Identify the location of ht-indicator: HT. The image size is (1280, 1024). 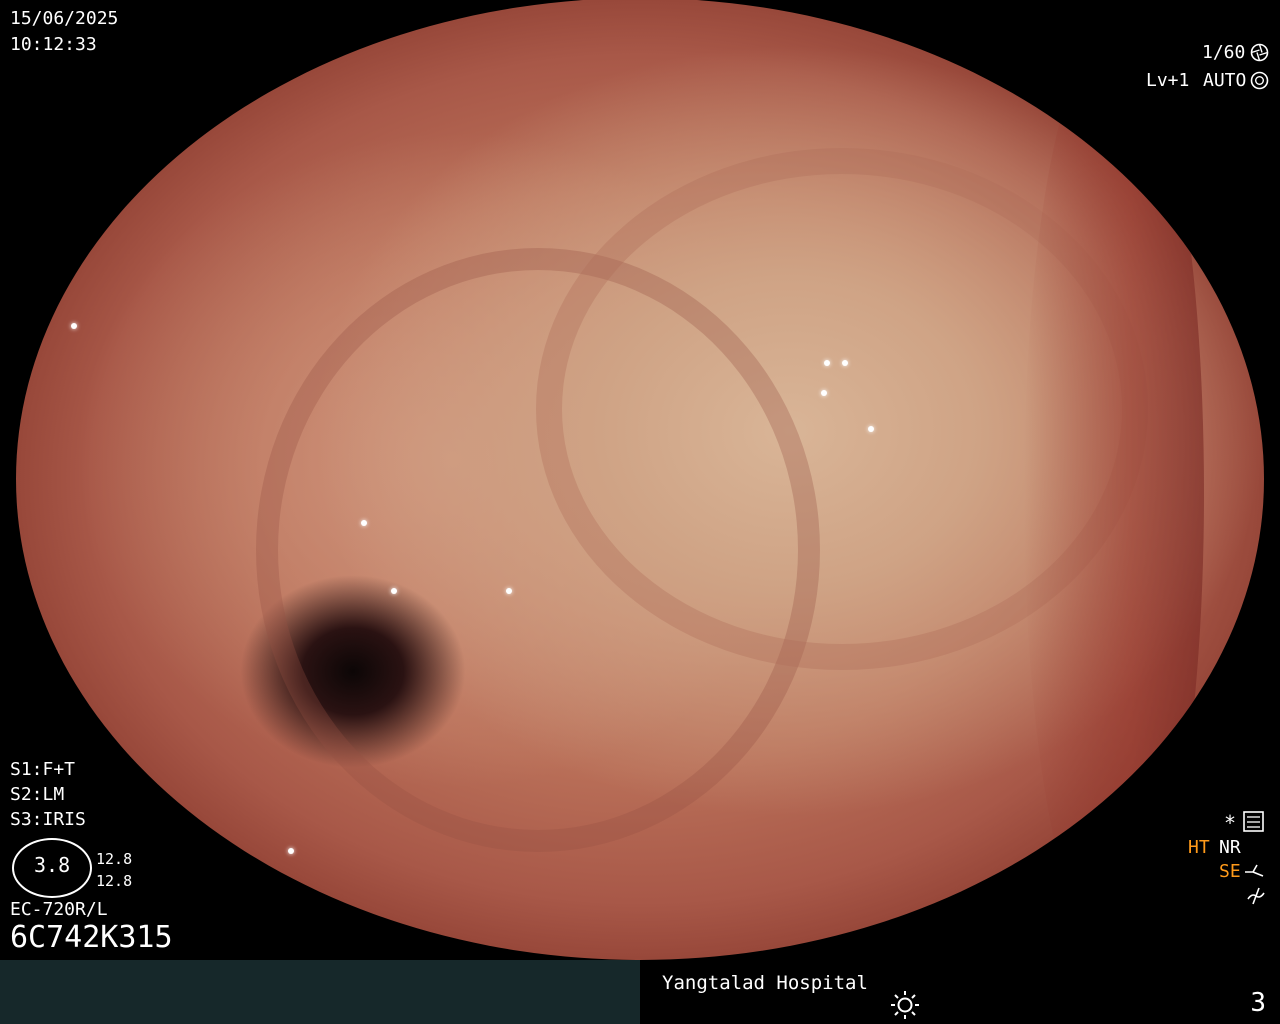
(1199, 847).